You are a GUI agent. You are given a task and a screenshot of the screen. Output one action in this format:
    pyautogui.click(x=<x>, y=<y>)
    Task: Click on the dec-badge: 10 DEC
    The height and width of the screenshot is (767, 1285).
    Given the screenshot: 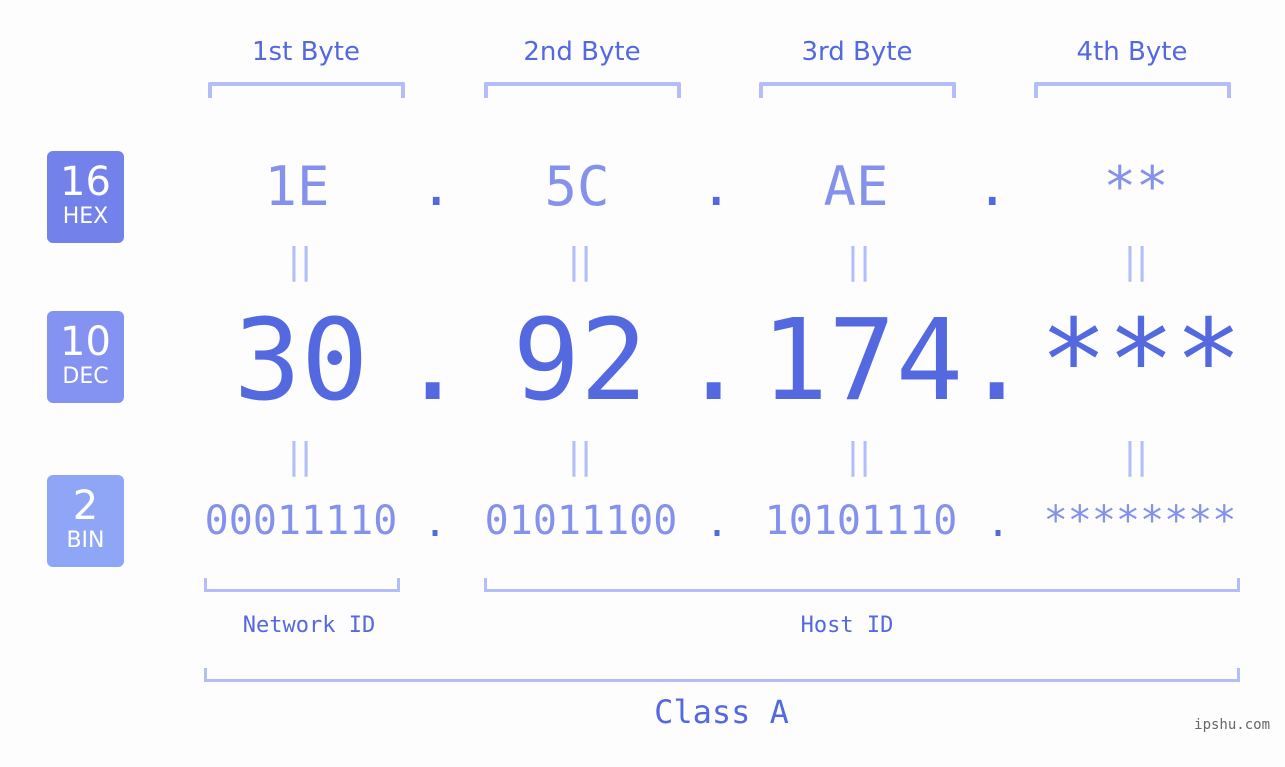 What is the action you would take?
    pyautogui.click(x=85, y=357)
    